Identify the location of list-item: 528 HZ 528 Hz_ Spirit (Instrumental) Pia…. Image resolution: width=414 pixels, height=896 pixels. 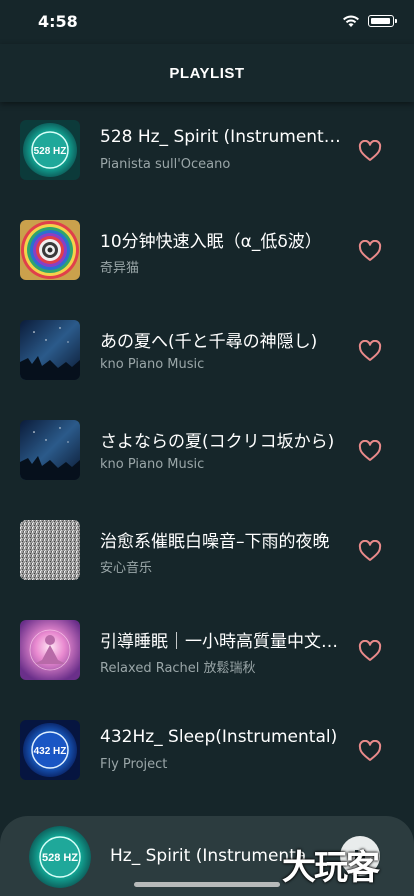
(207, 150).